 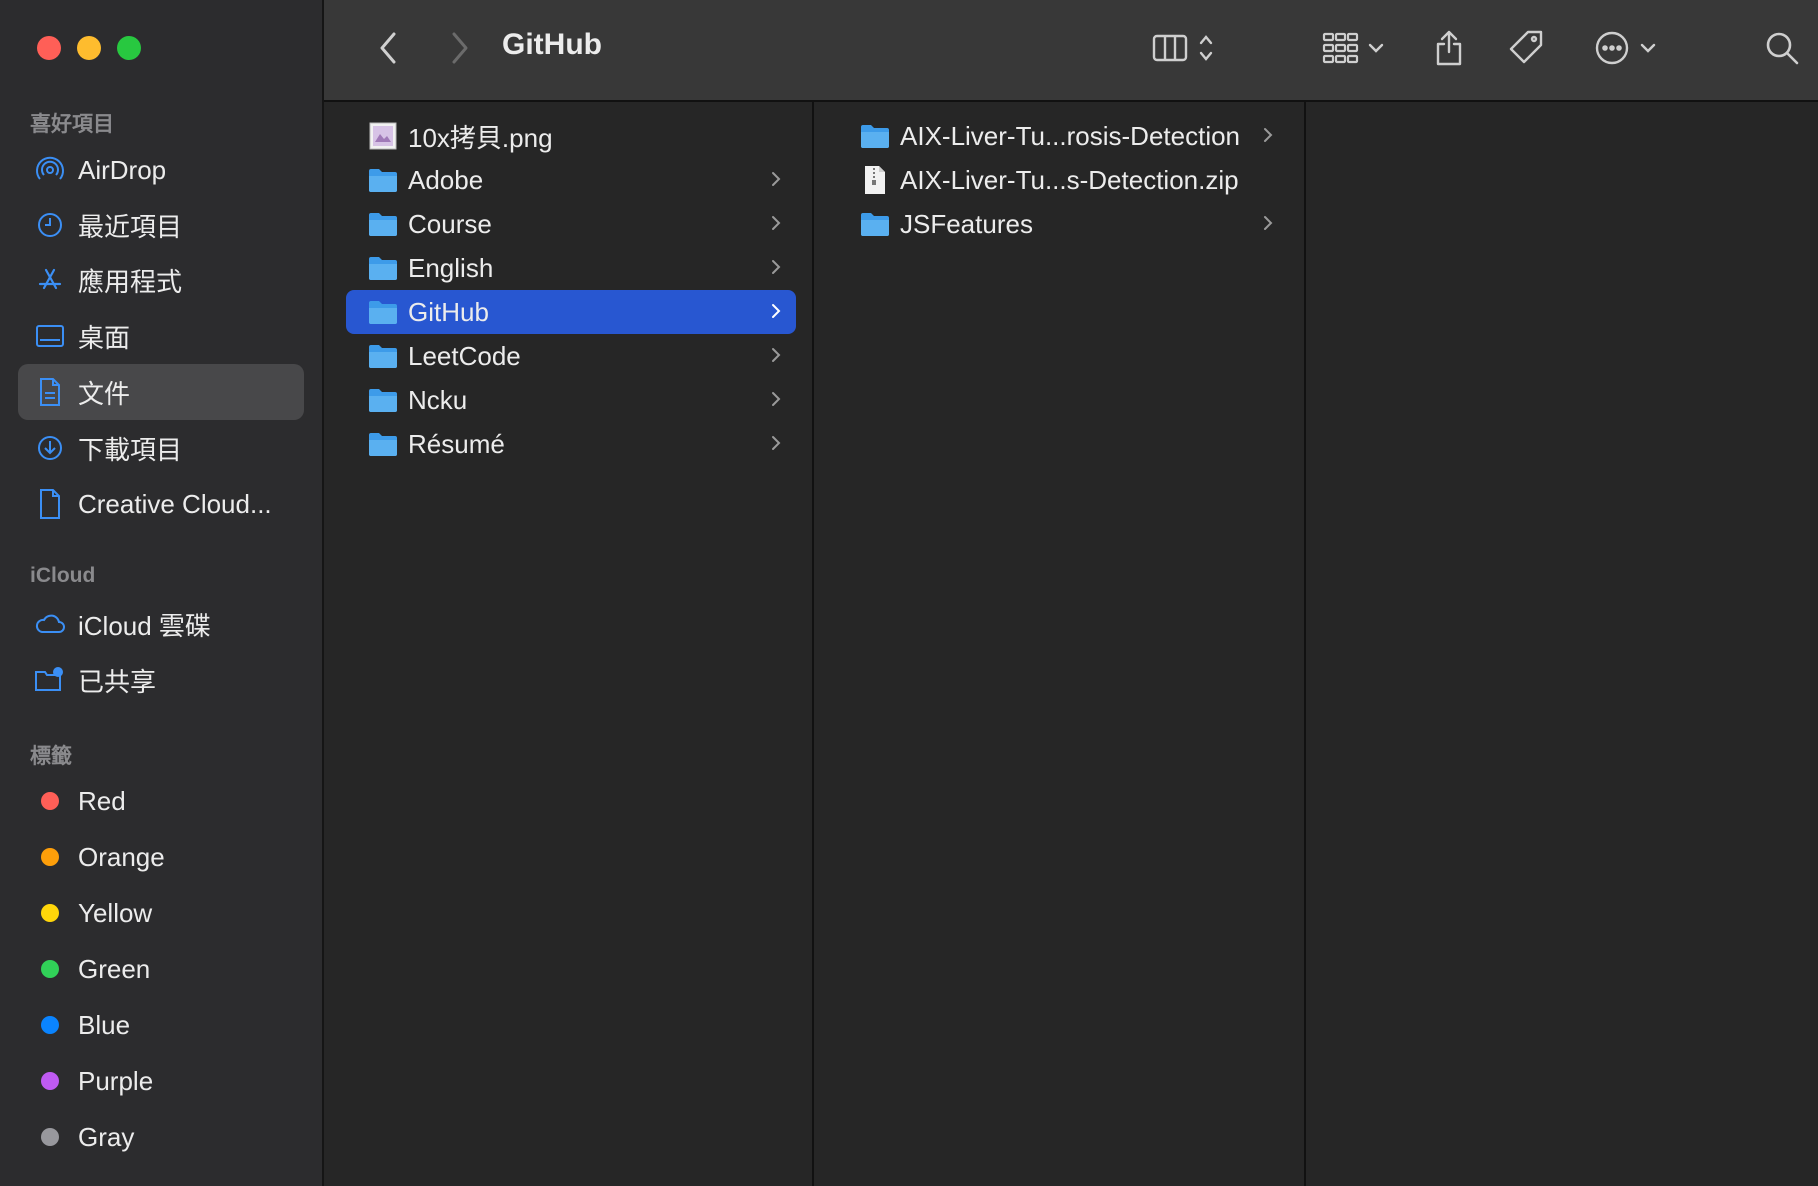 What do you see at coordinates (50, 448) in the screenshot?
I see `download-icon` at bounding box center [50, 448].